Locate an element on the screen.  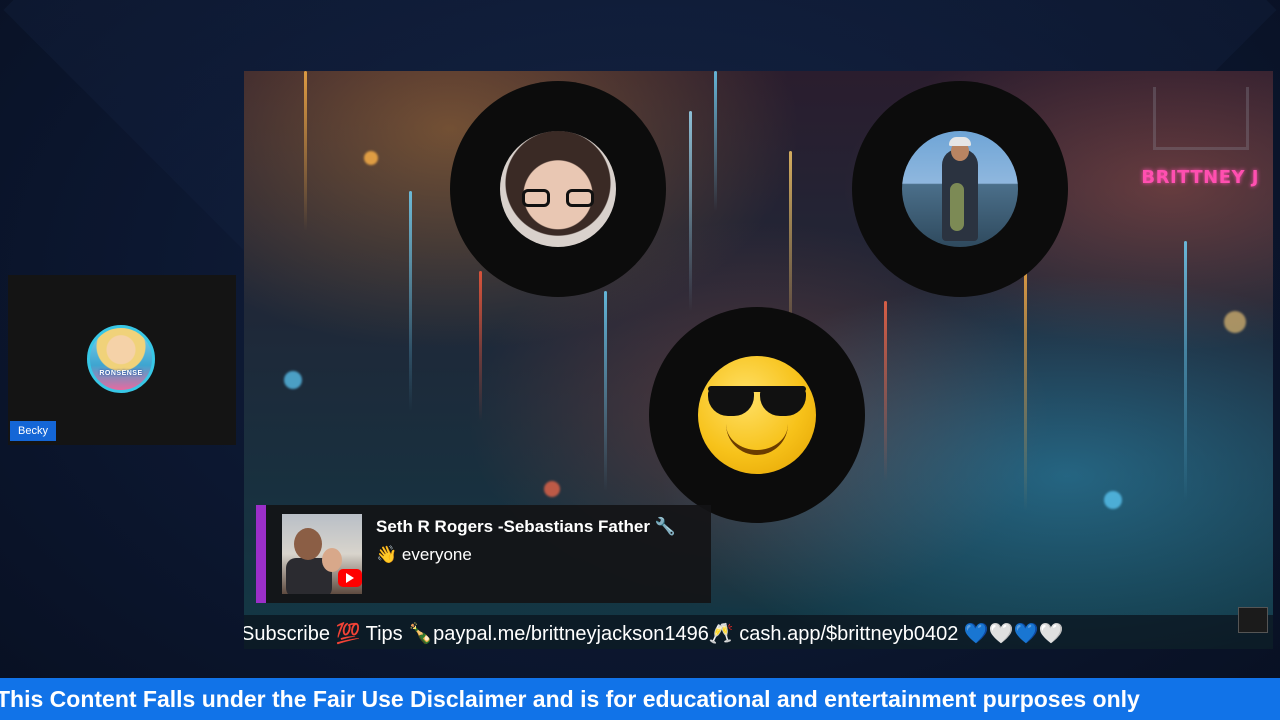
guest-avatar-icon: RONSENSE is located at coordinates (121, 359).